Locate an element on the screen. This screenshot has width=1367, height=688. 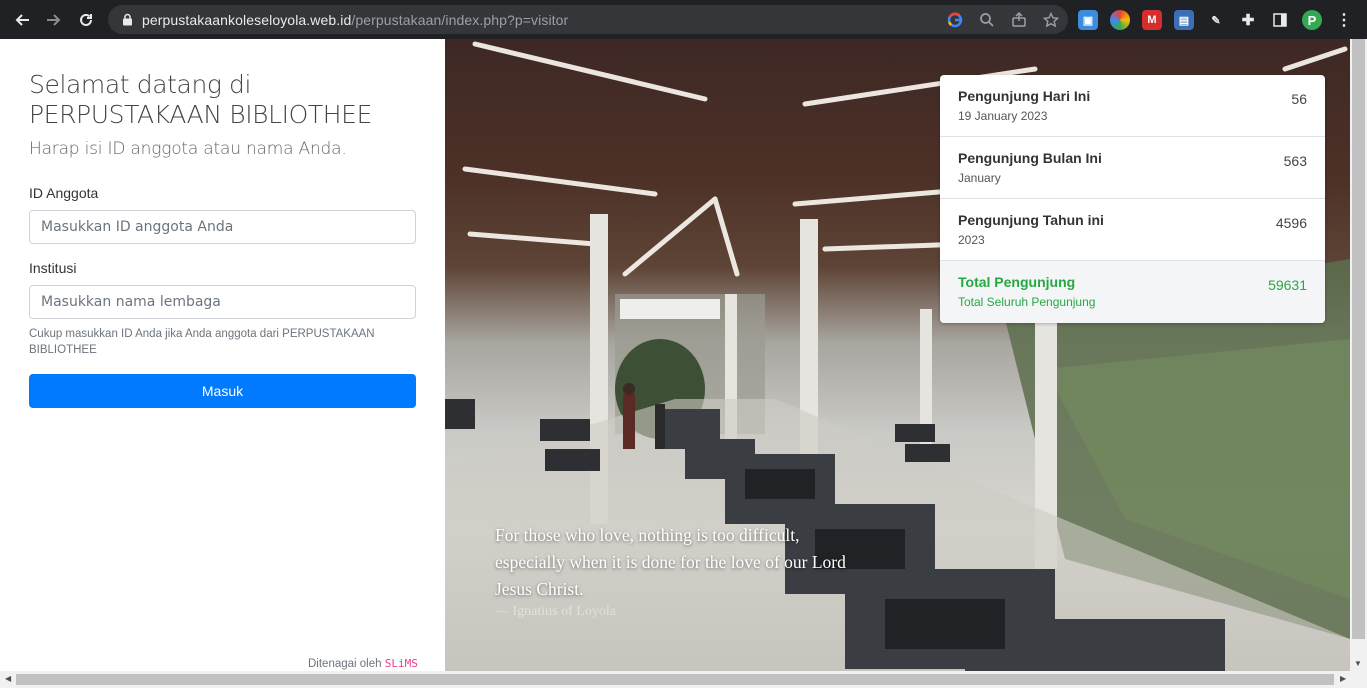
horizontal-scrollbar: ◀ ▶ is located at coordinates (683, 679).